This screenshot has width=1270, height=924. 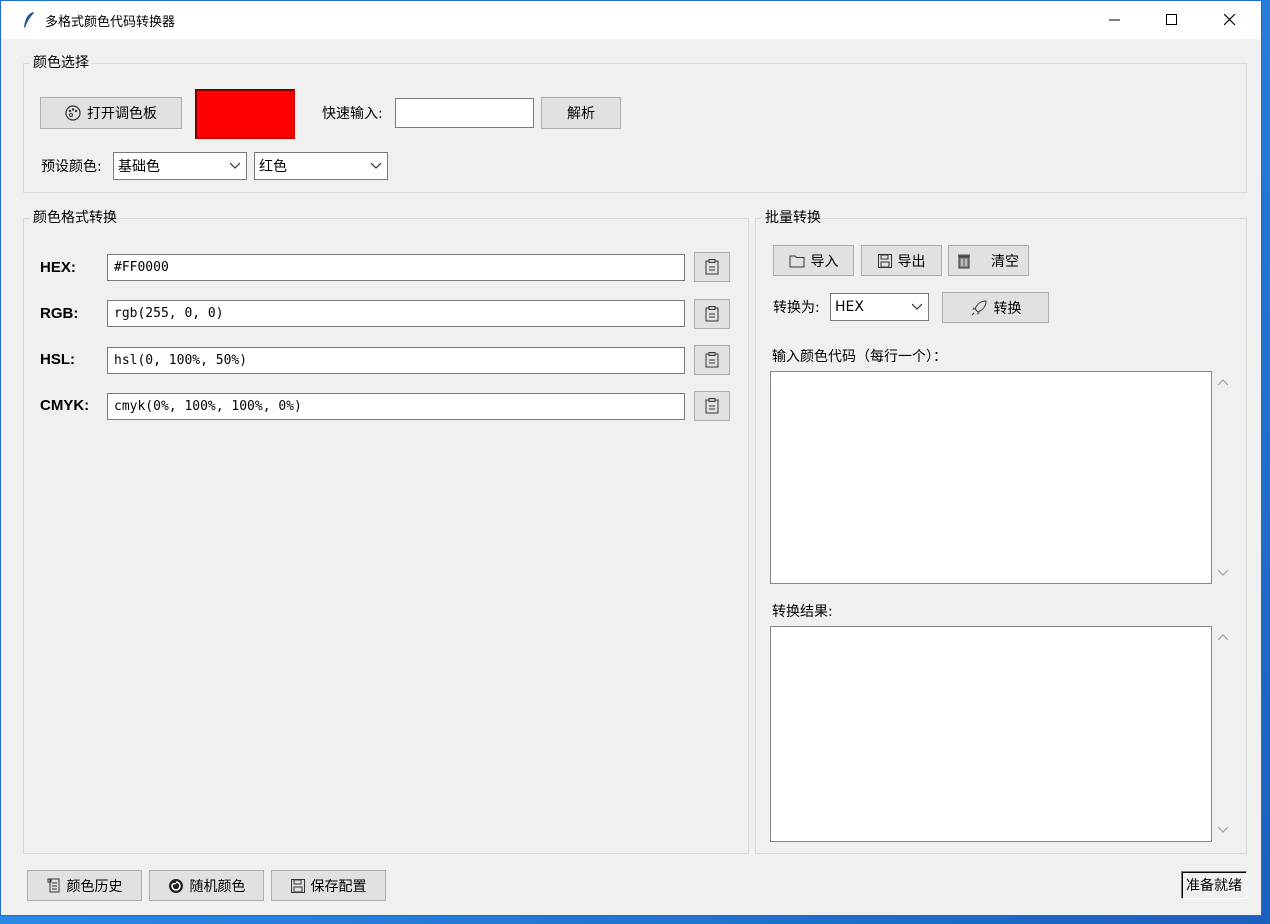 I want to click on quick-input-label: 快速输入:, so click(x=352, y=114).